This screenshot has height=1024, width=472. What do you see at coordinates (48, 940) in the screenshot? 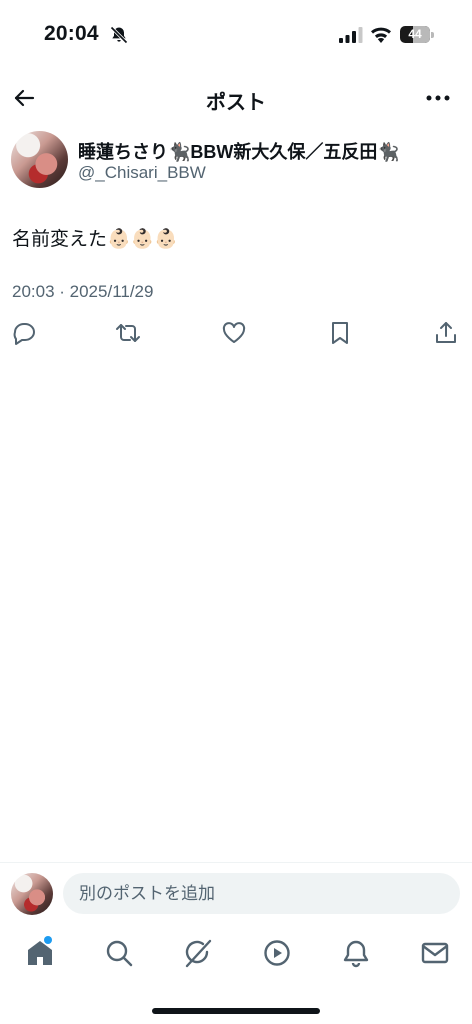
I see `home-notification-dot` at bounding box center [48, 940].